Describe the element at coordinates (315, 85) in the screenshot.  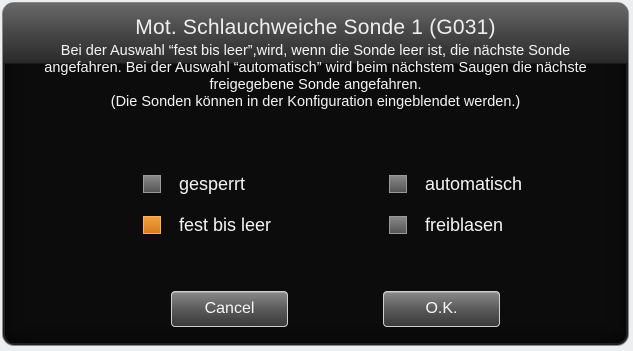
I see `description-line-3: freigegebene Sonde angefahren.` at that location.